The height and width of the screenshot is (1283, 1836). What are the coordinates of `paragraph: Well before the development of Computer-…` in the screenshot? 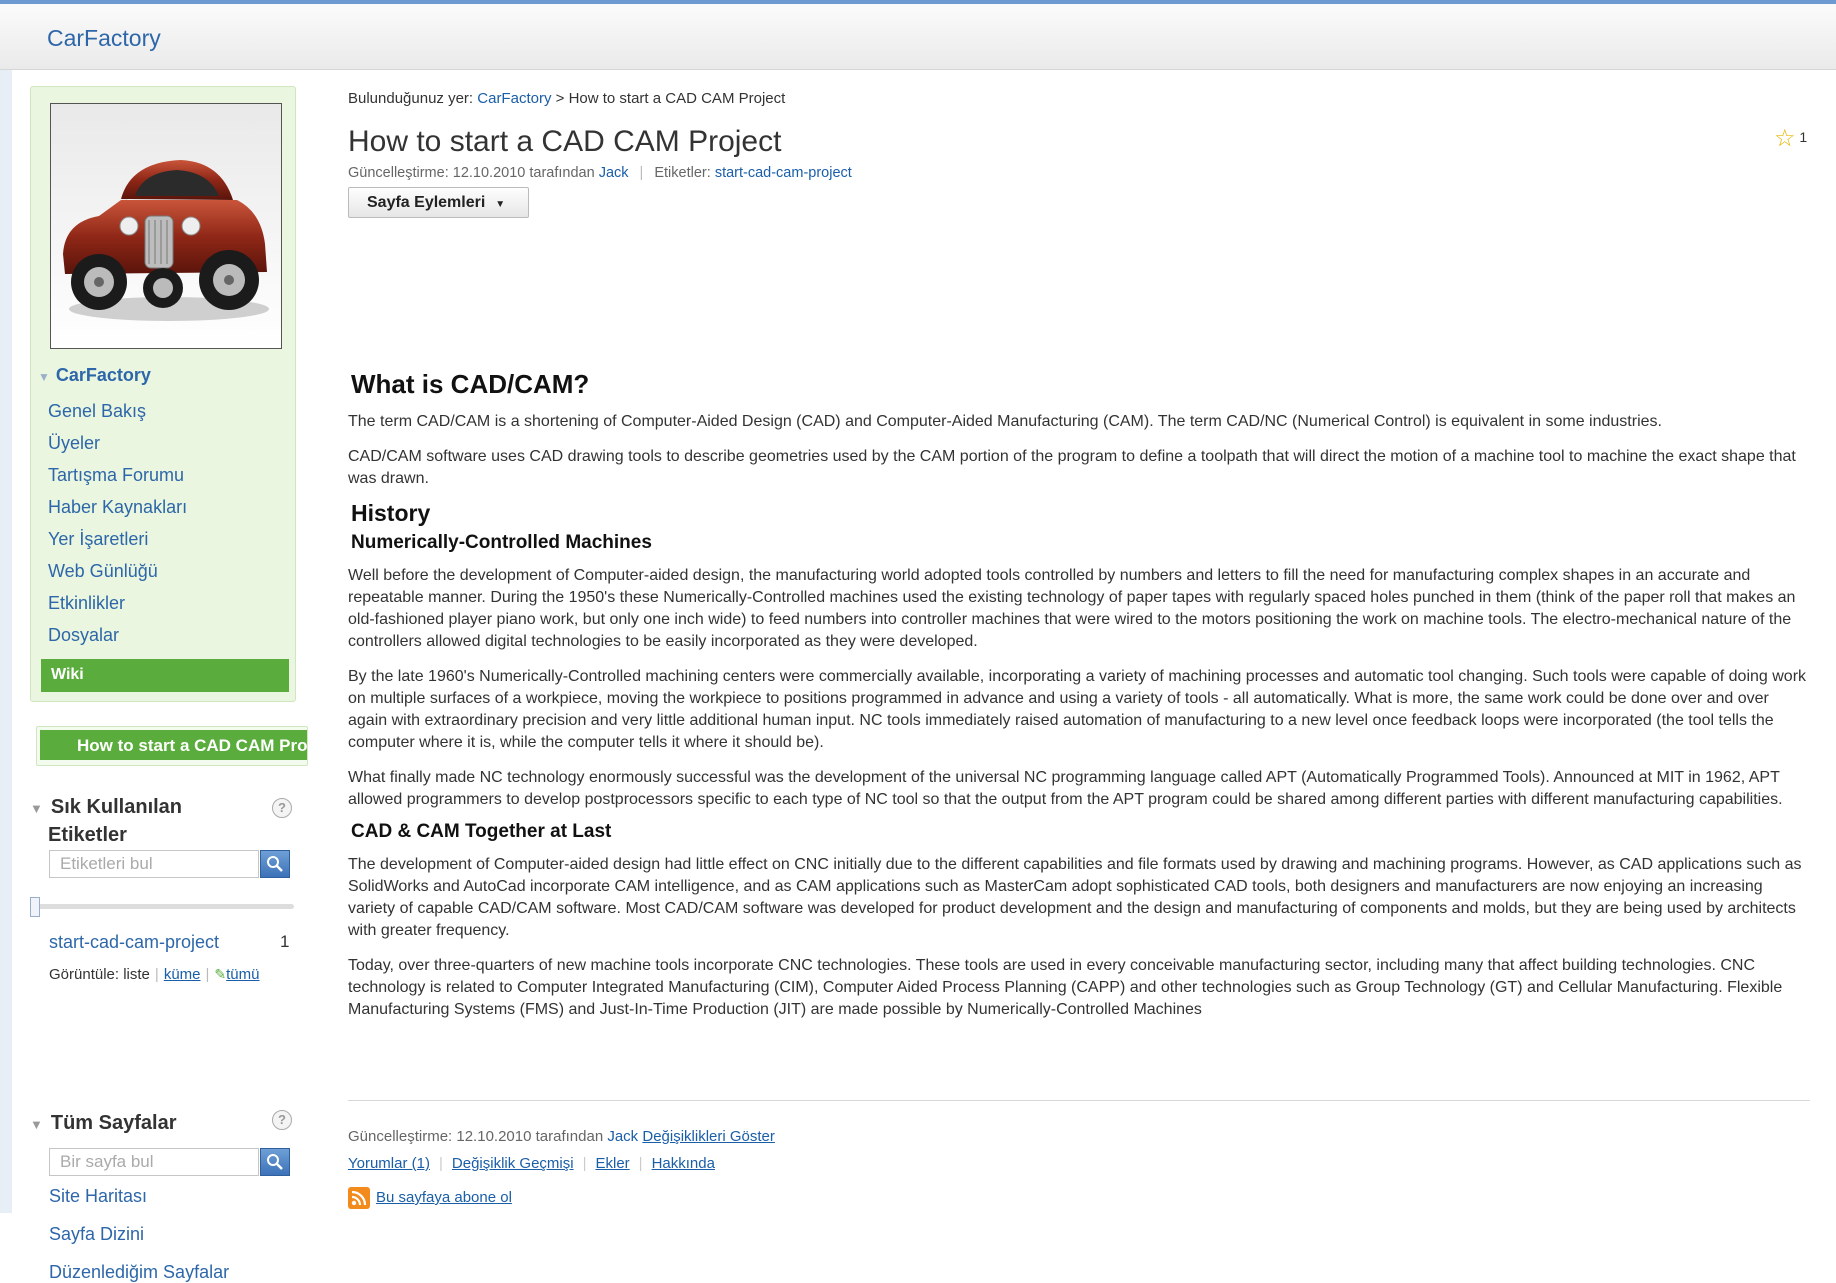 It's located at (1072, 608).